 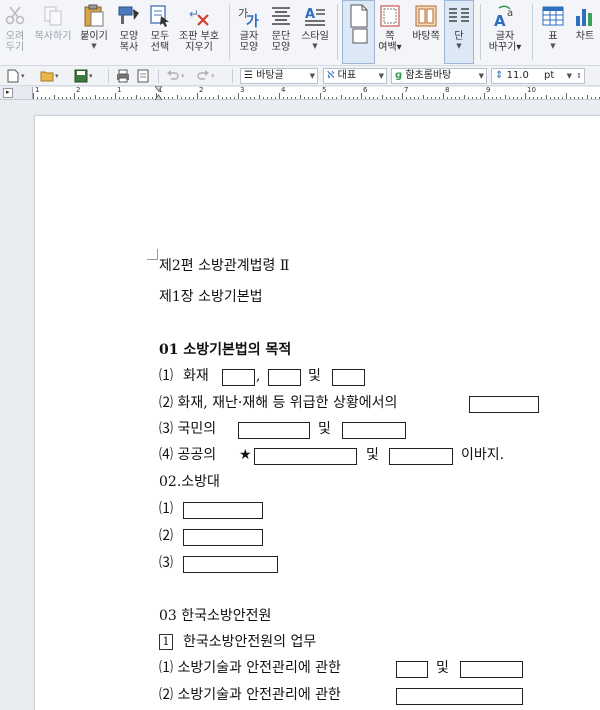 What do you see at coordinates (205, 76) in the screenshot?
I see `redo-button: ▾` at bounding box center [205, 76].